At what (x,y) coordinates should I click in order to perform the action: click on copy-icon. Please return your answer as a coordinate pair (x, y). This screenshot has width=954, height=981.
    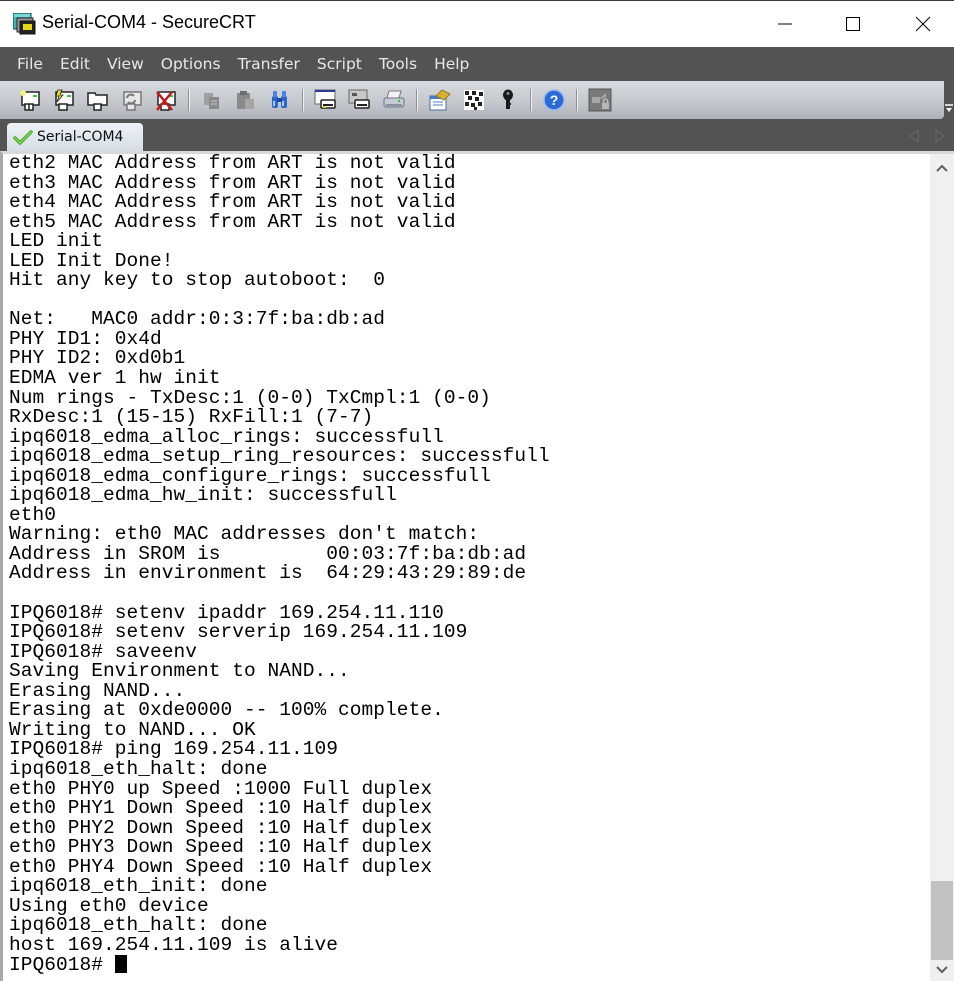
    Looking at the image, I should click on (211, 101).